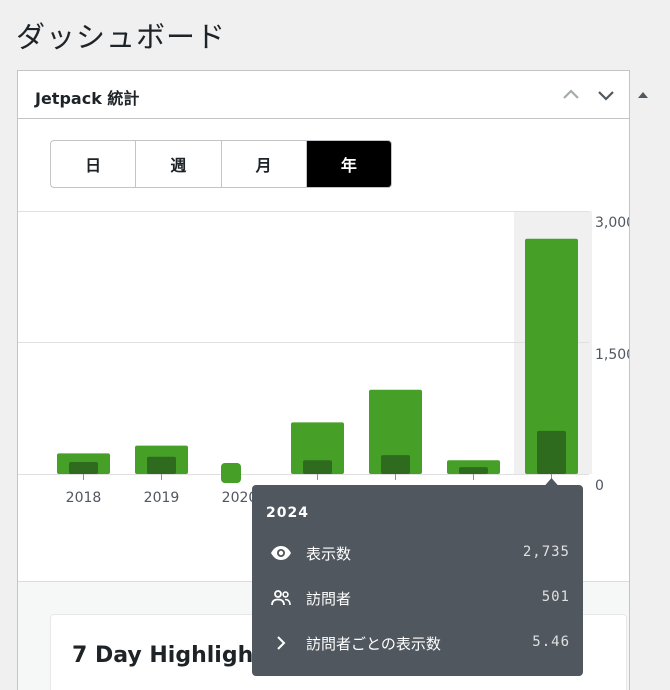 Image resolution: width=670 pixels, height=690 pixels. Describe the element at coordinates (231, 473) in the screenshot. I see `legend-swatch-views` at that location.